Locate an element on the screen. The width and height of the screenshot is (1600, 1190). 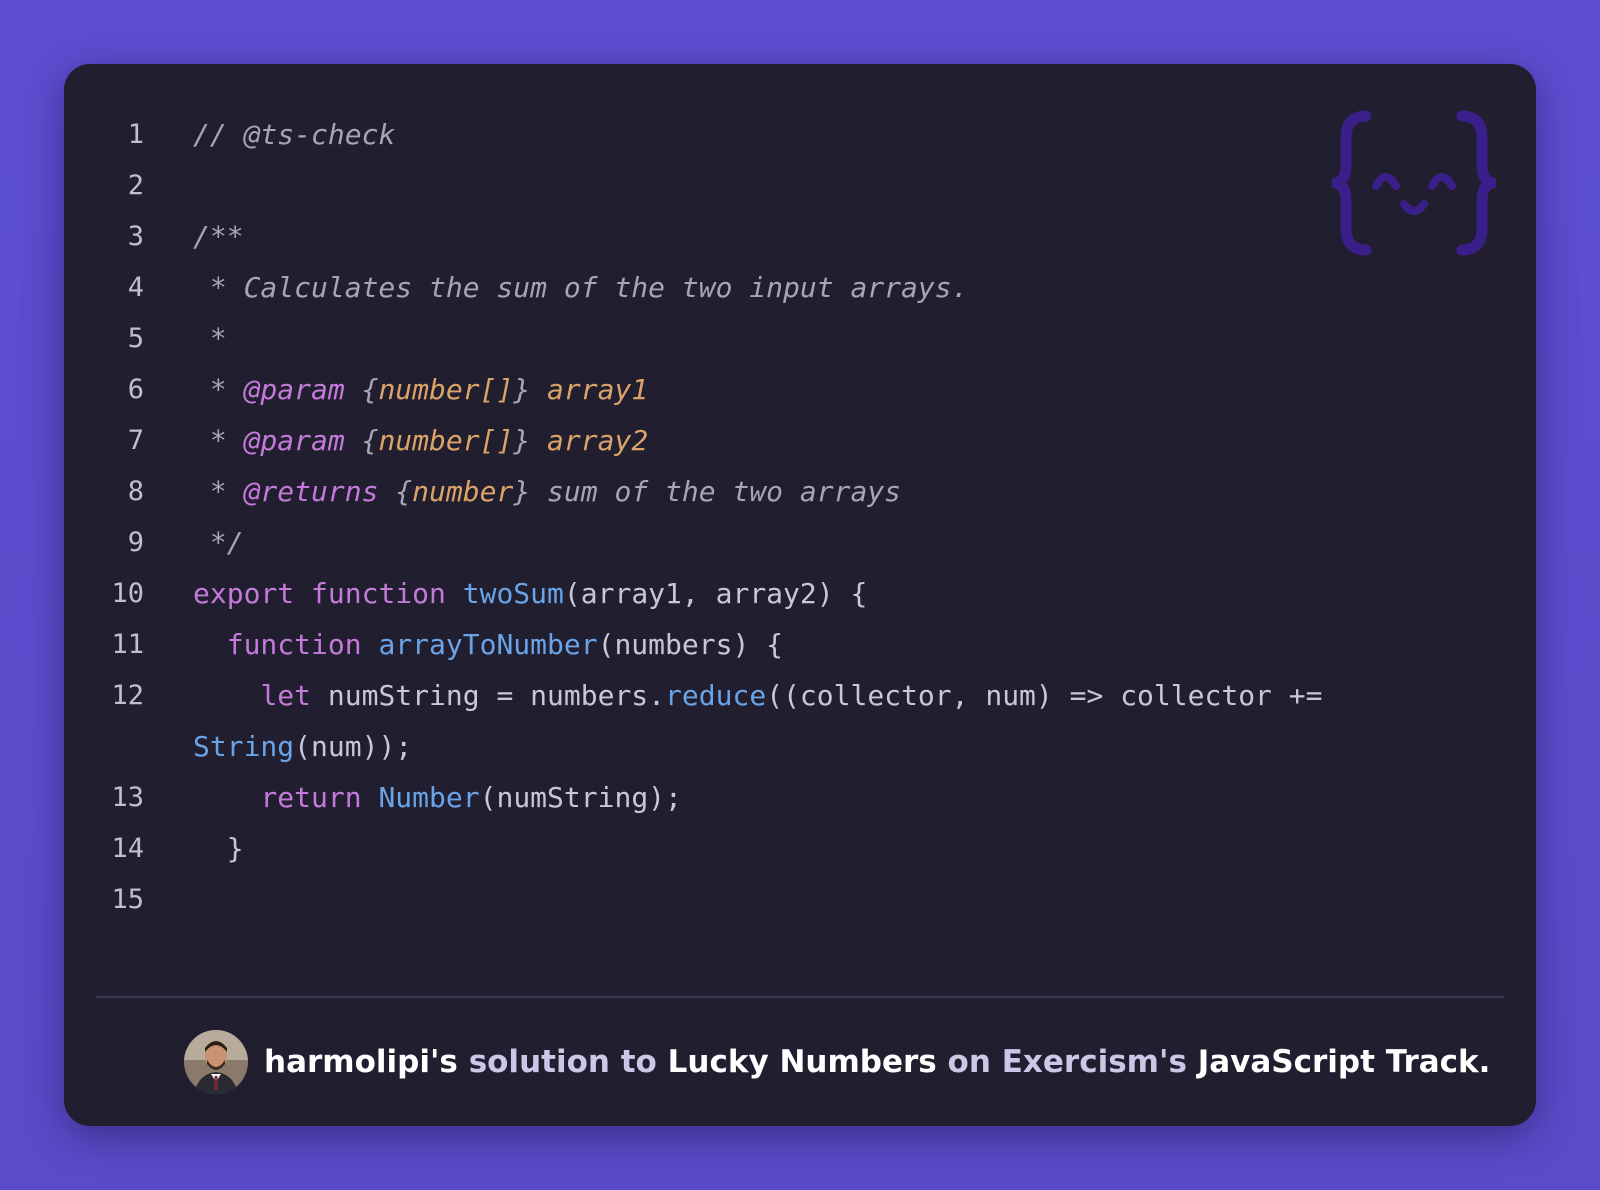
line-number: 9 is located at coordinates (135, 542).